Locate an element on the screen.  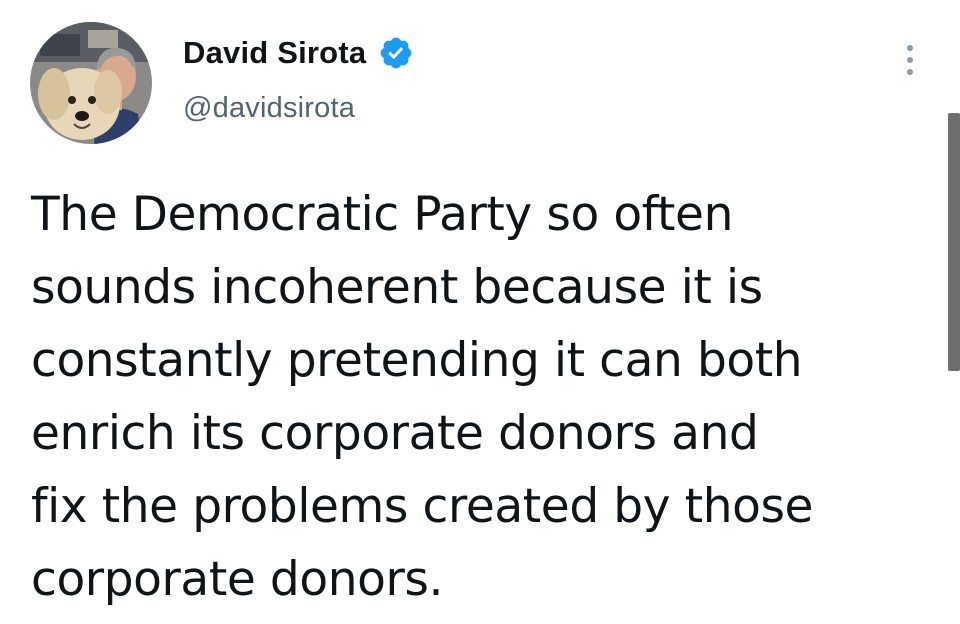
tweet-text-line: enrich its corporate donors and is located at coordinates (395, 433).